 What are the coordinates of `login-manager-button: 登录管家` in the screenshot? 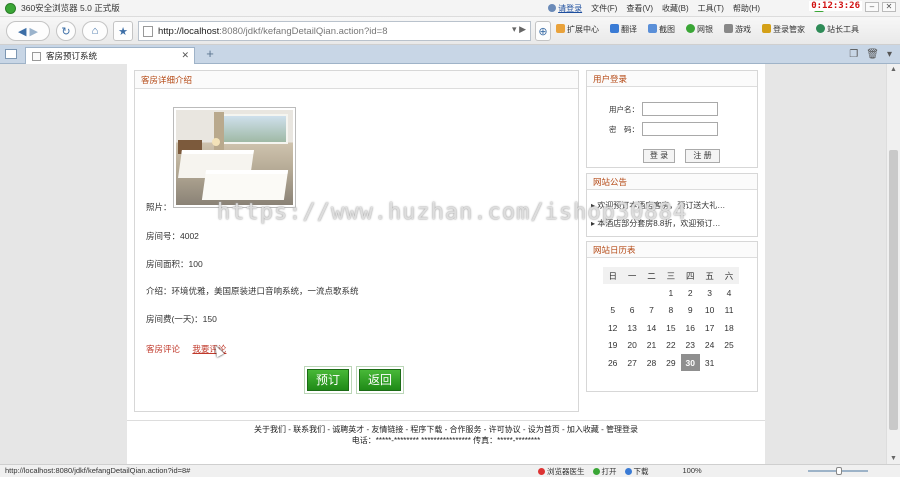 It's located at (783, 29).